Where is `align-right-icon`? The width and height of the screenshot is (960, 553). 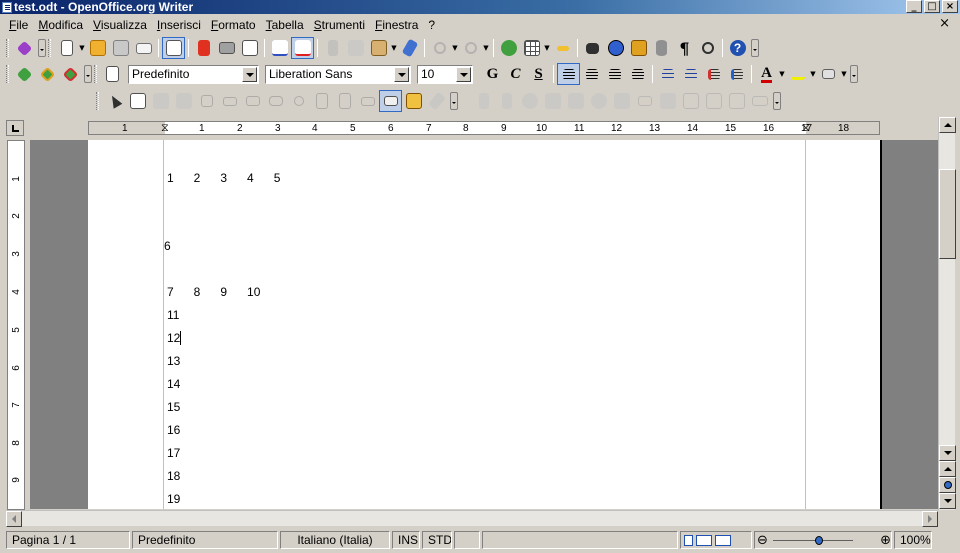
align-right-icon is located at coordinates (614, 74).